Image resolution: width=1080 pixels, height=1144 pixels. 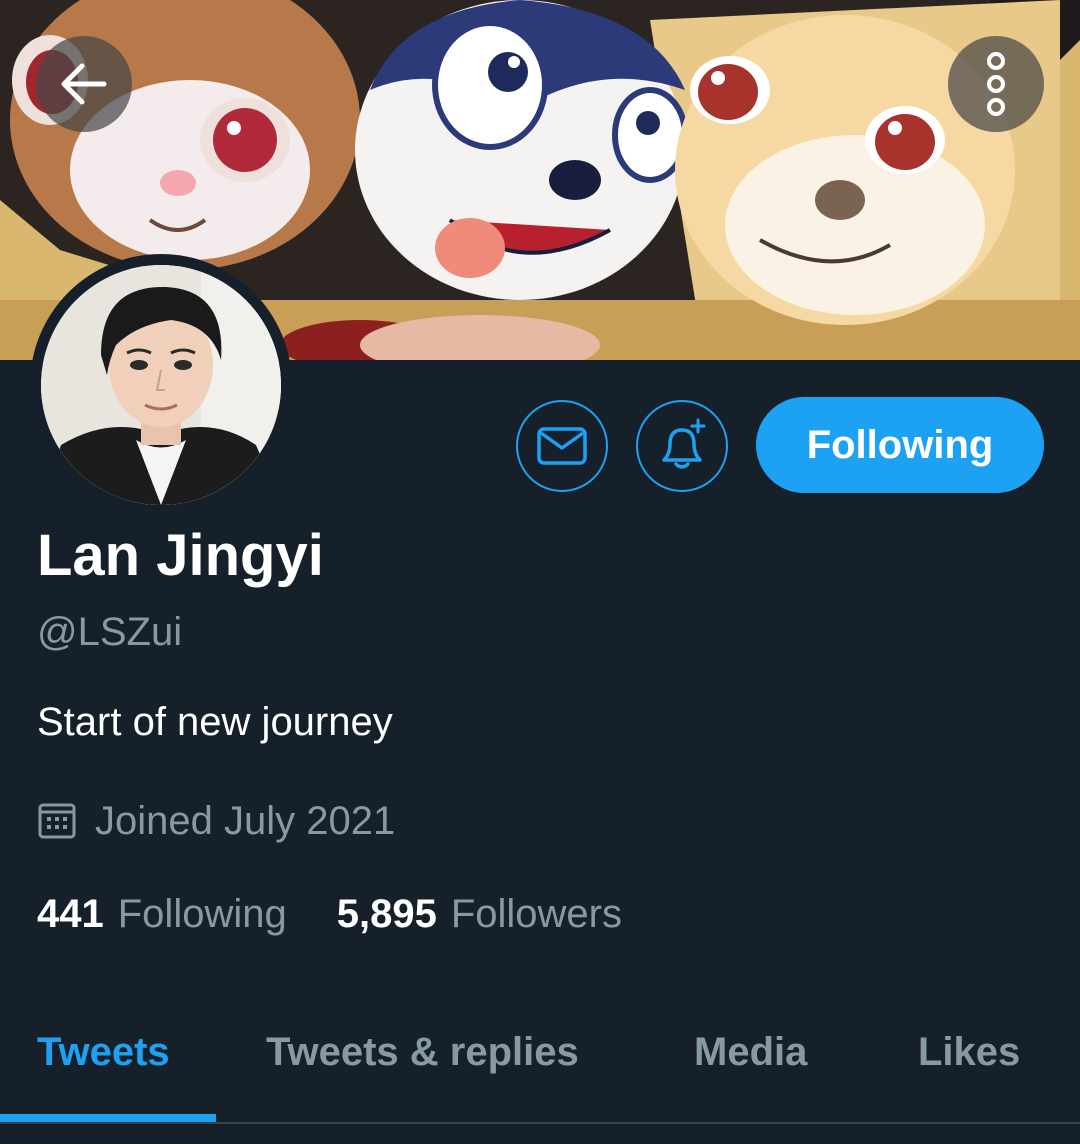 What do you see at coordinates (750, 1052) in the screenshot?
I see `tab-media: Media` at bounding box center [750, 1052].